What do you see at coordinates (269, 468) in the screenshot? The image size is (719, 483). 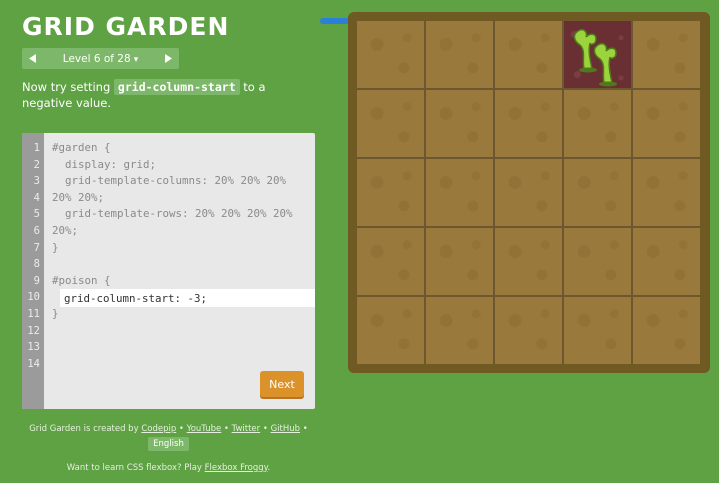 I see `footer-suffix: .` at bounding box center [269, 468].